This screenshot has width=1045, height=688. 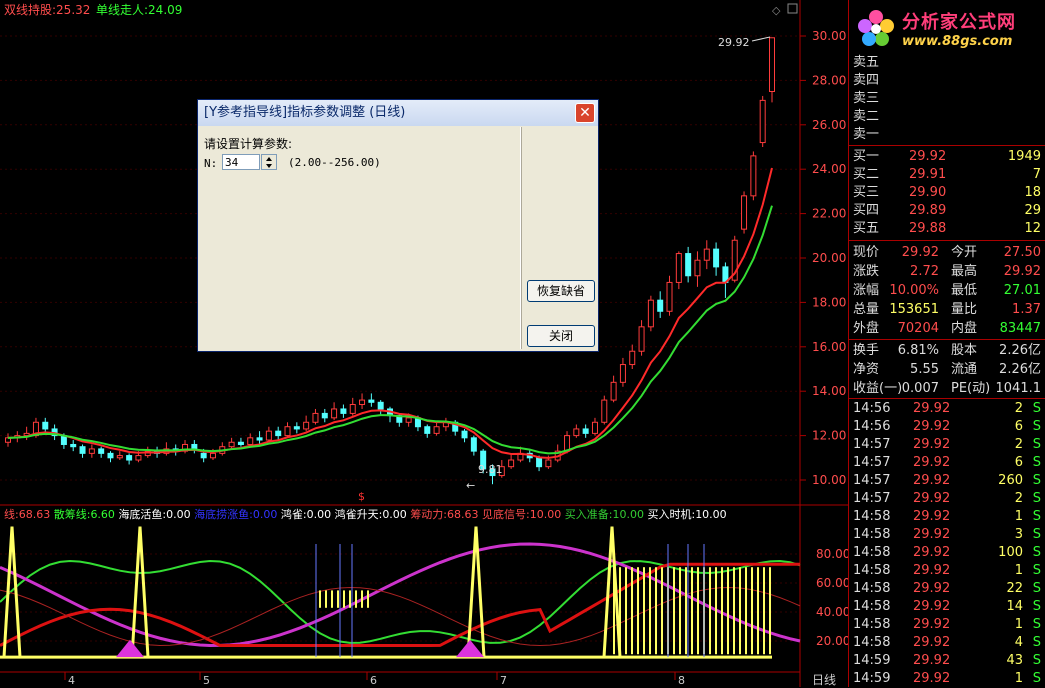 What do you see at coordinates (1018, 444) in the screenshot?
I see `tick-volume: 2` at bounding box center [1018, 444].